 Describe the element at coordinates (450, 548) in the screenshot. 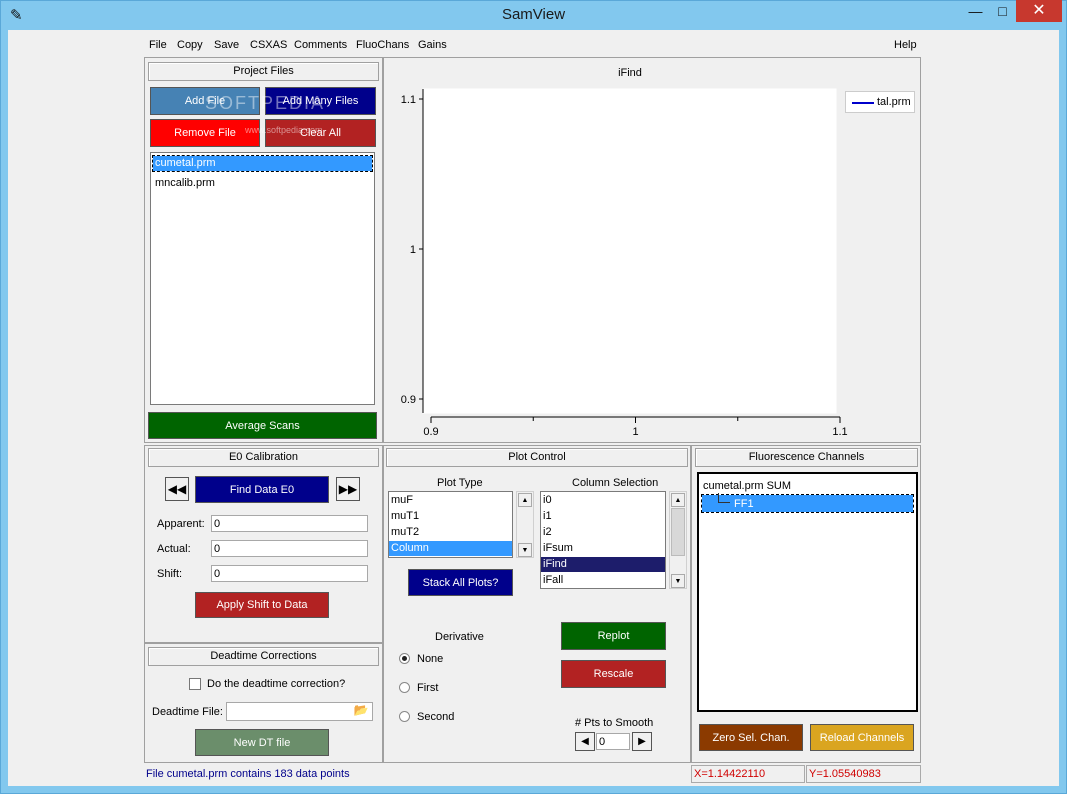

I see `plot-type-item: Column` at that location.